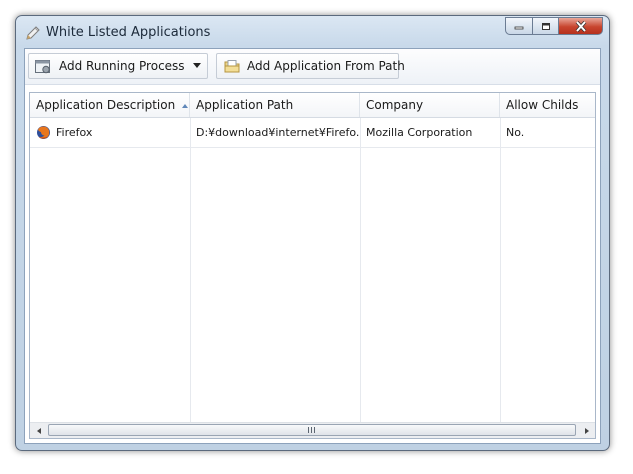  I want to click on column-header-label: Application Path, so click(245, 105).